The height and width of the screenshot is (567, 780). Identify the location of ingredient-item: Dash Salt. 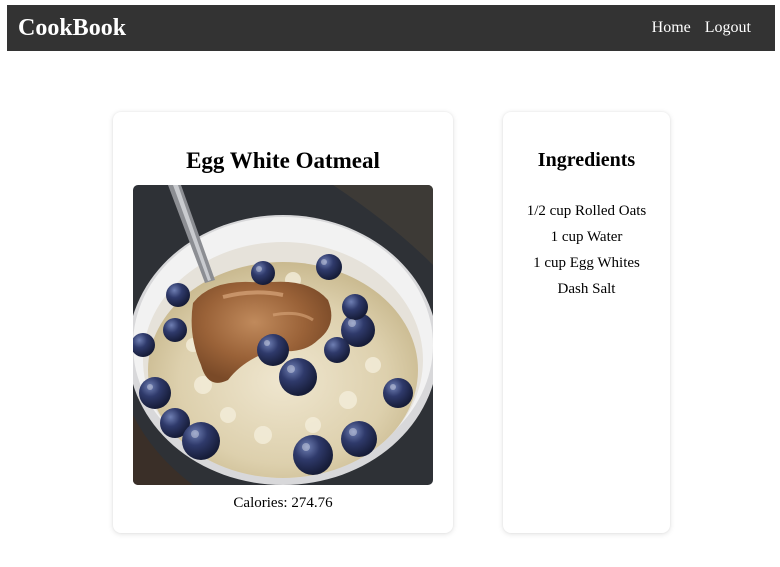
(586, 289).